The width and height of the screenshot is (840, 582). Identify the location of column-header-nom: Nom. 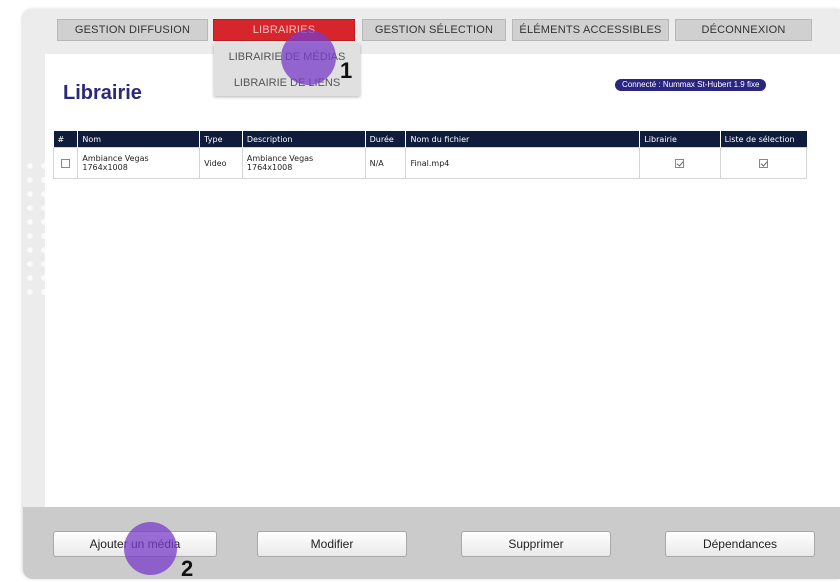
(139, 139).